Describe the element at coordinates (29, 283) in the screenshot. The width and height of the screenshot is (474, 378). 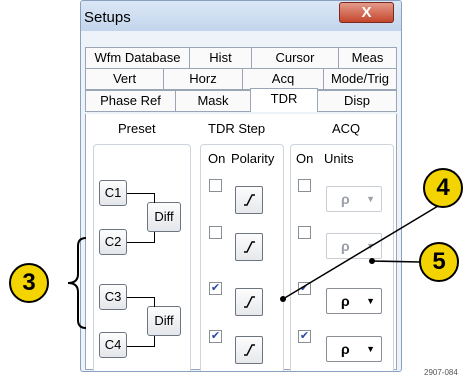
I see `callout-3: 3` at that location.